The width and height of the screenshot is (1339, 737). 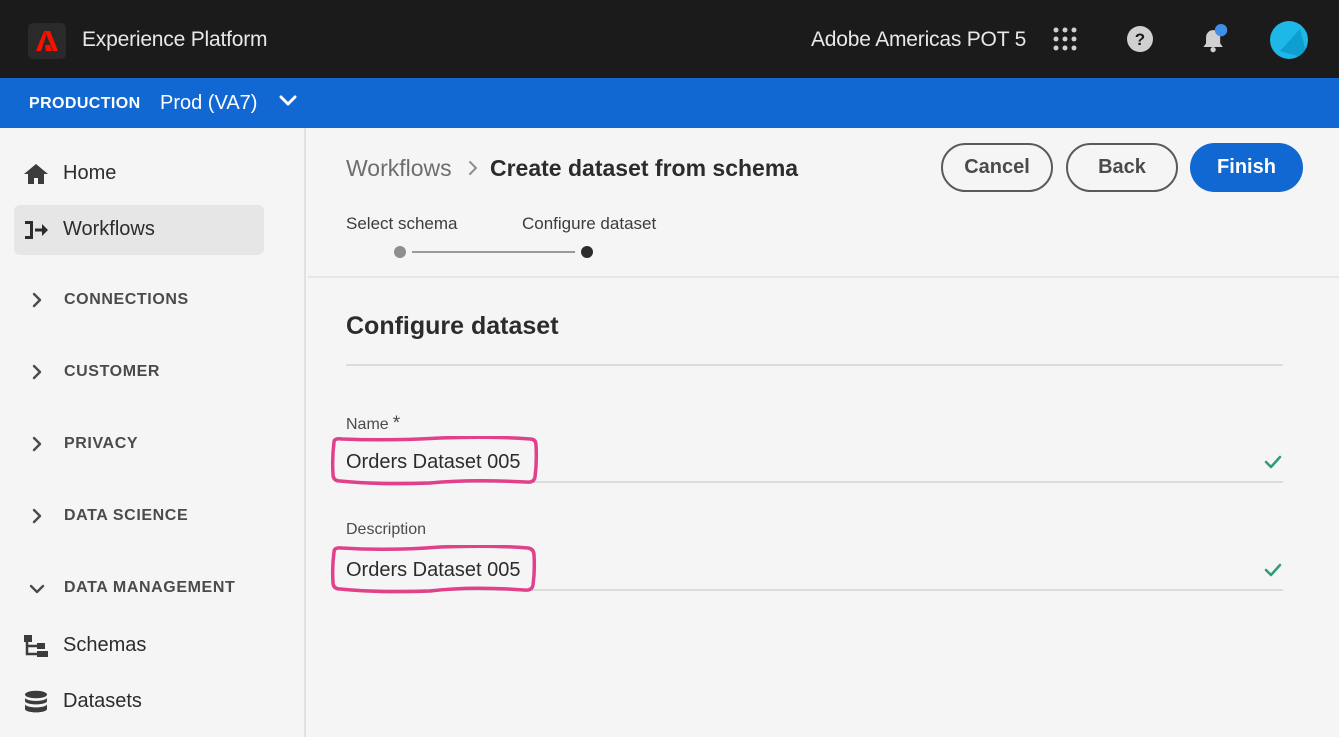 I want to click on sidebar-section-privacy: PRIVACY, so click(x=154, y=444).